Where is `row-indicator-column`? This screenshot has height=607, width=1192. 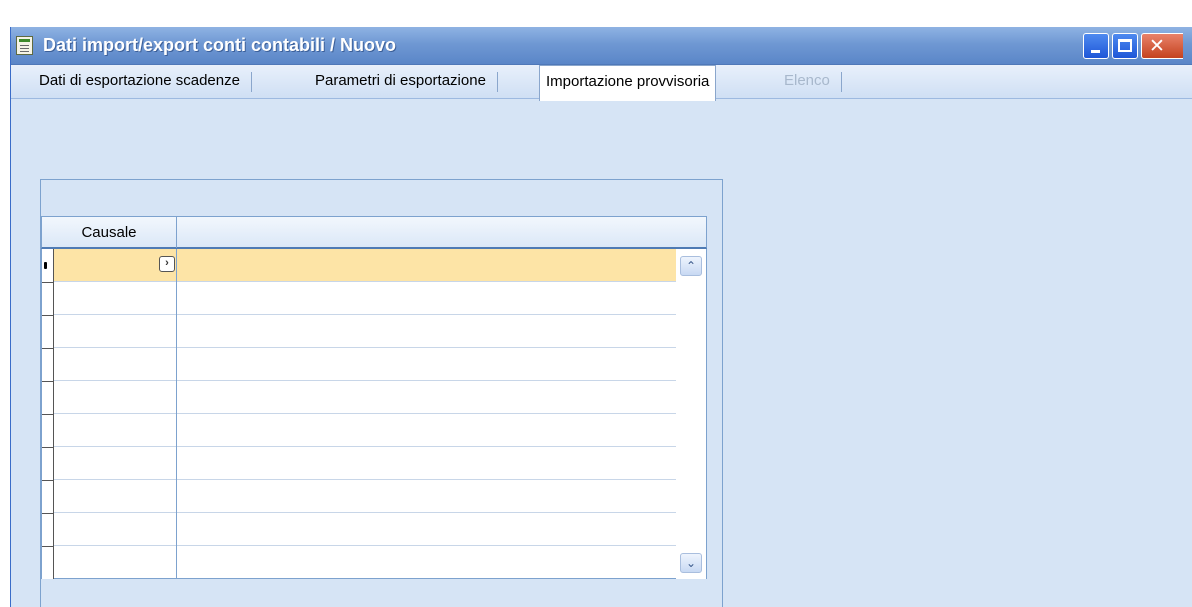 row-indicator-column is located at coordinates (48, 414).